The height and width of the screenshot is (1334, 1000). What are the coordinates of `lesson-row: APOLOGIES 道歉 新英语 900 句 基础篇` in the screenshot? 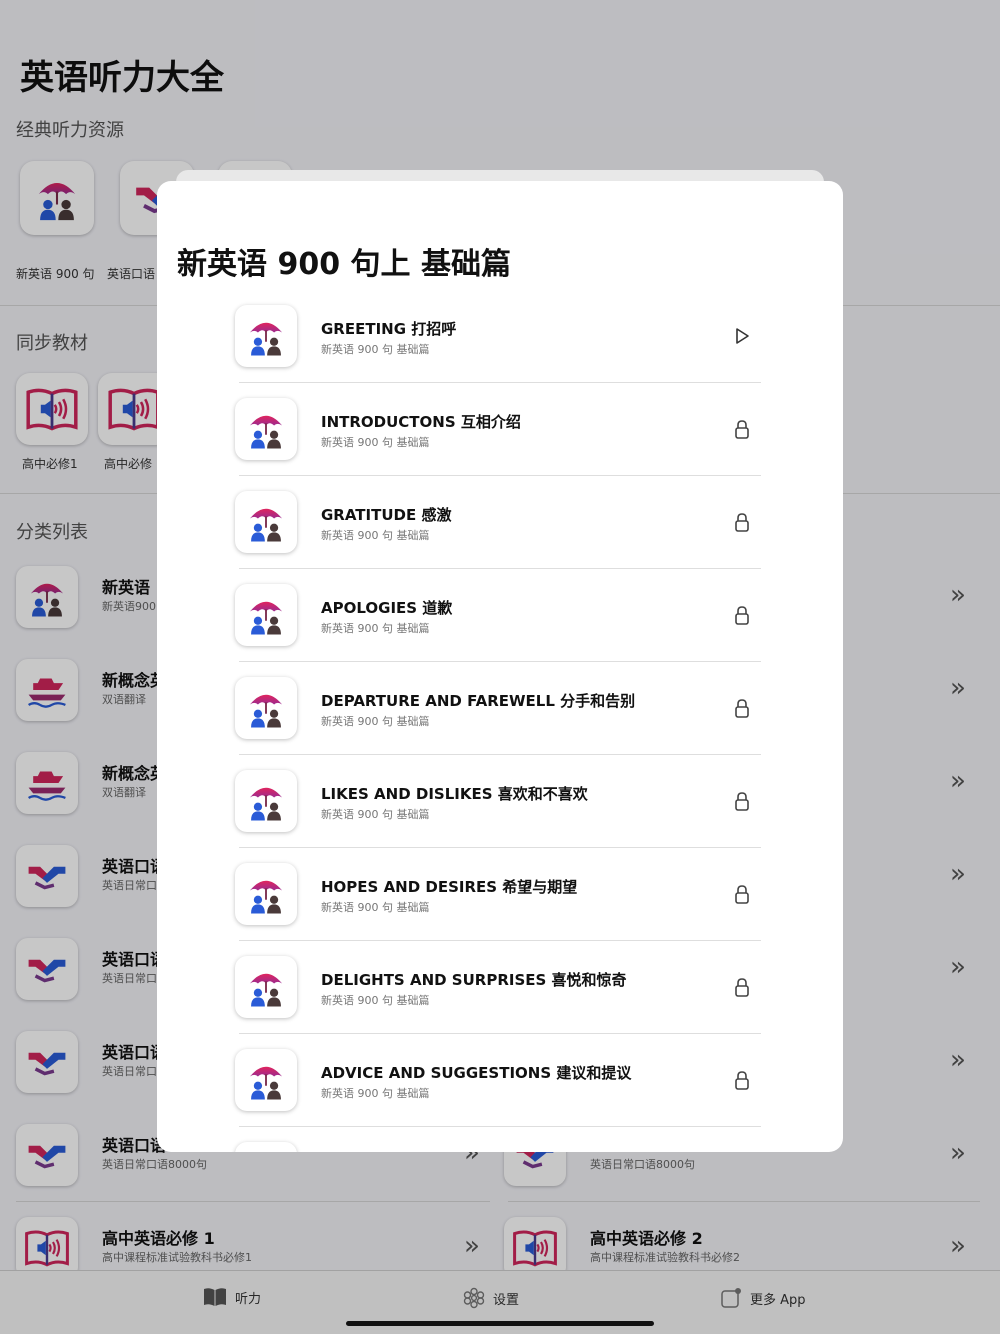 It's located at (498, 630).